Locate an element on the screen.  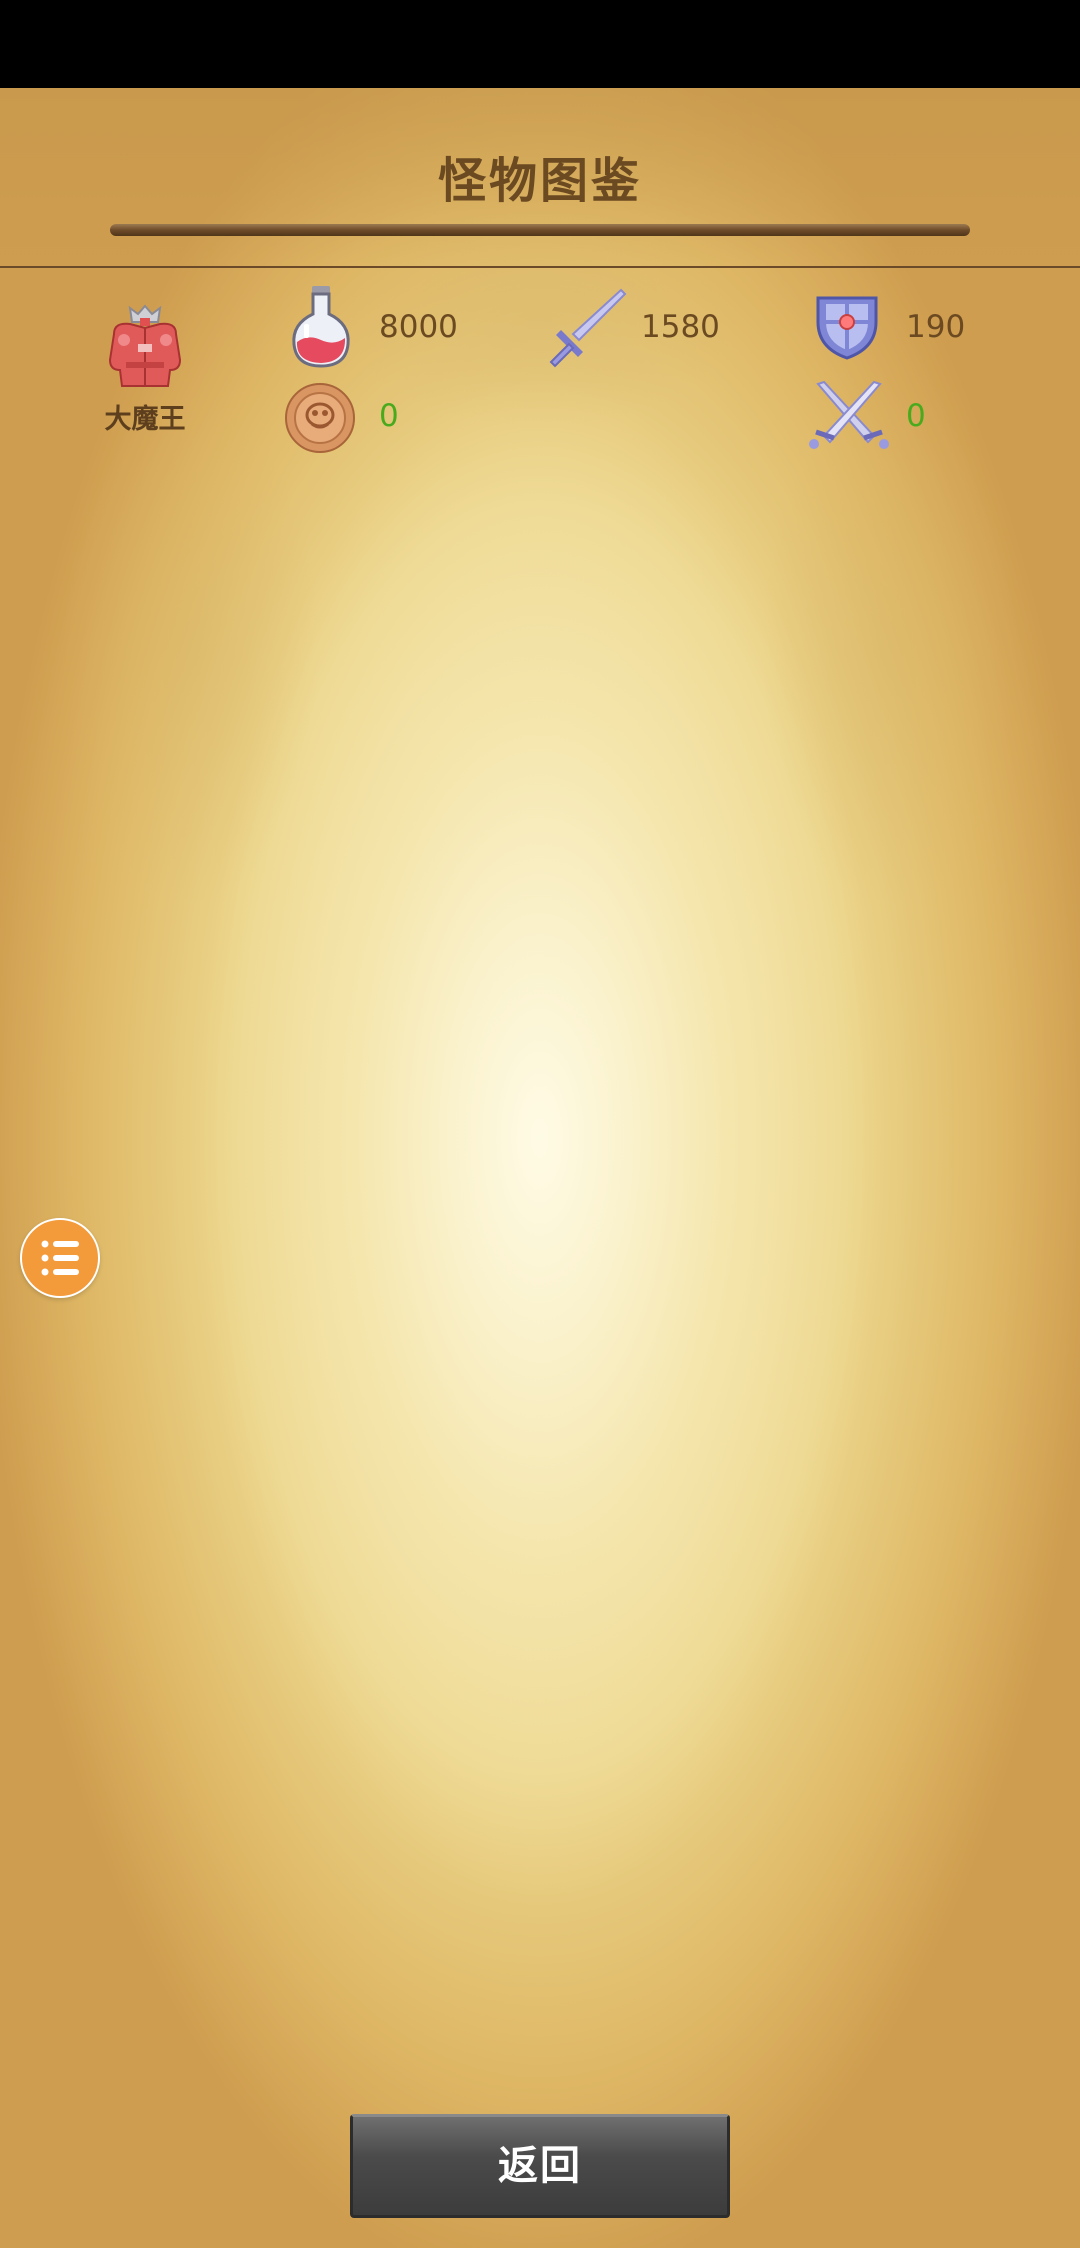
title-underline is located at coordinates (540, 230).